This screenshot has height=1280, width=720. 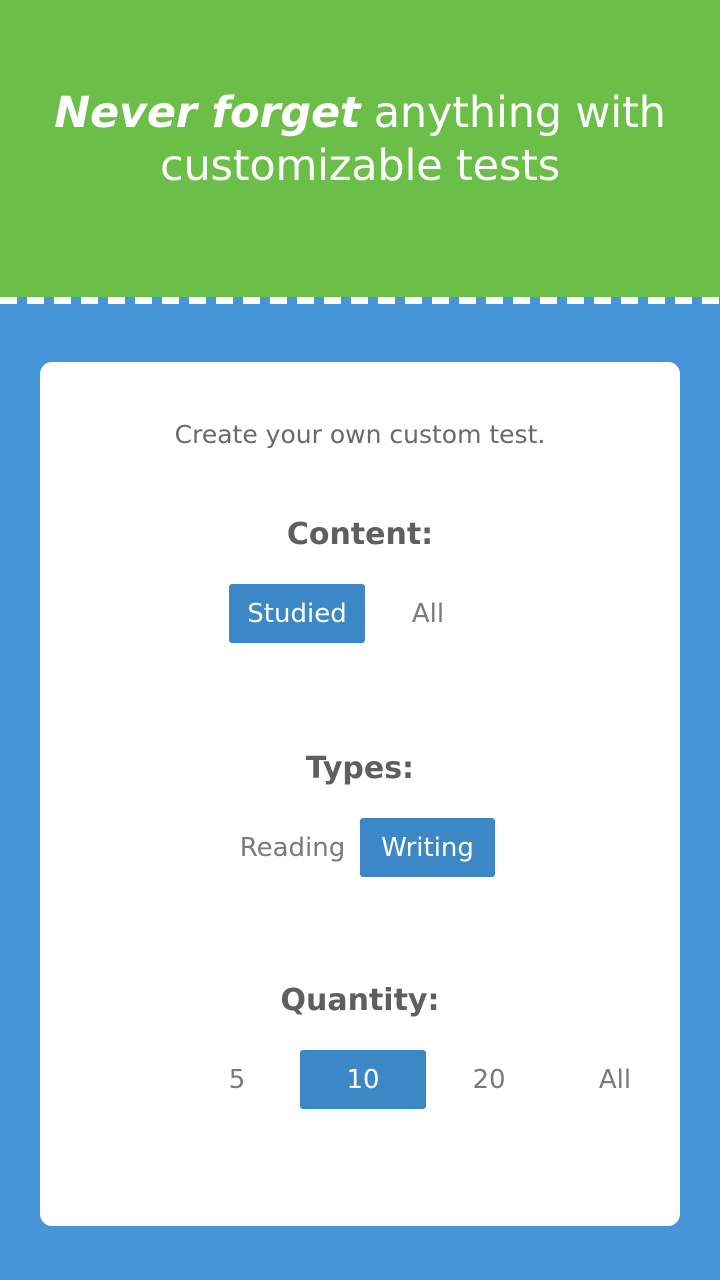 I want to click on option-row-types: Reading Writing, so click(x=360, y=847).